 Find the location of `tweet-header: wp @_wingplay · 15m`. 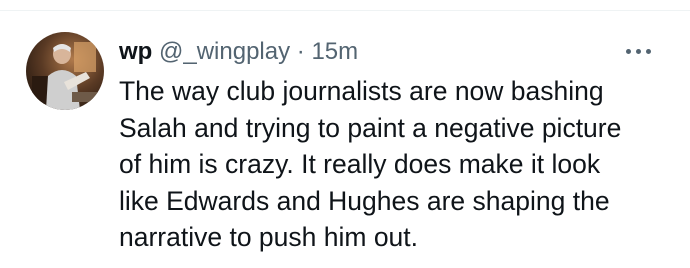

tweet-header: wp @_wingplay · 15m is located at coordinates (238, 52).